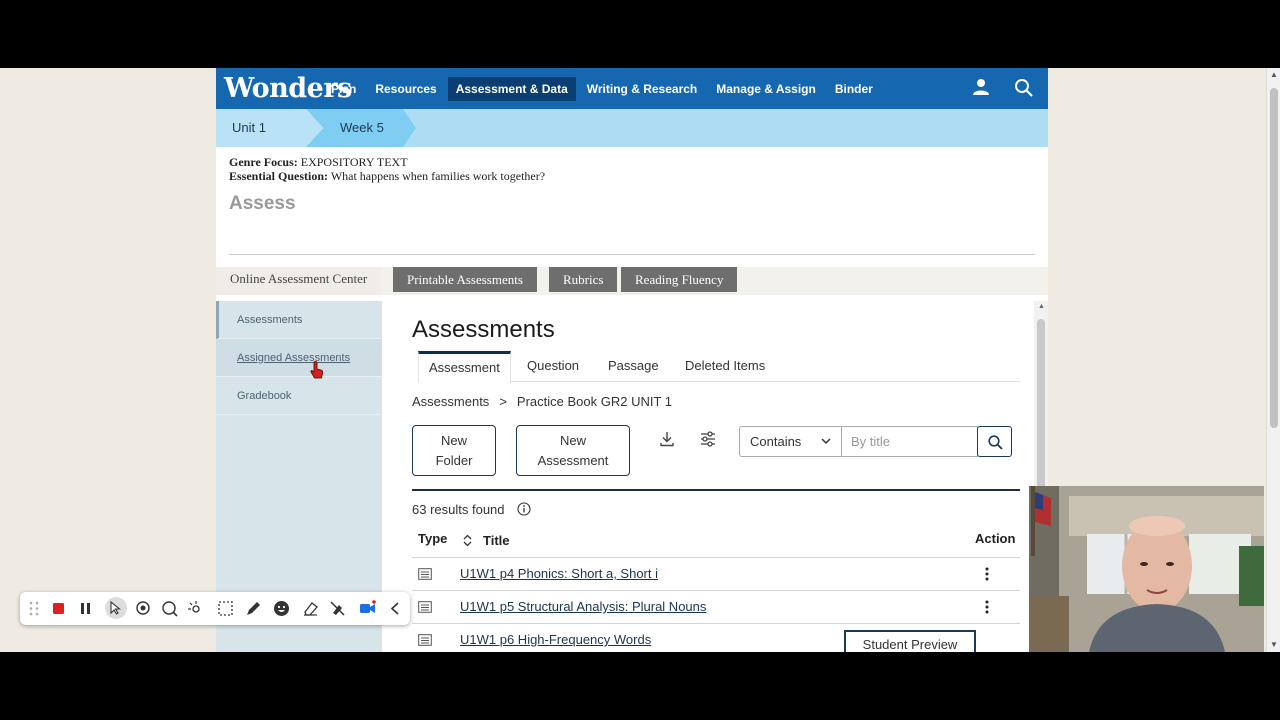  What do you see at coordinates (496, 540) in the screenshot?
I see `column-title: Title` at bounding box center [496, 540].